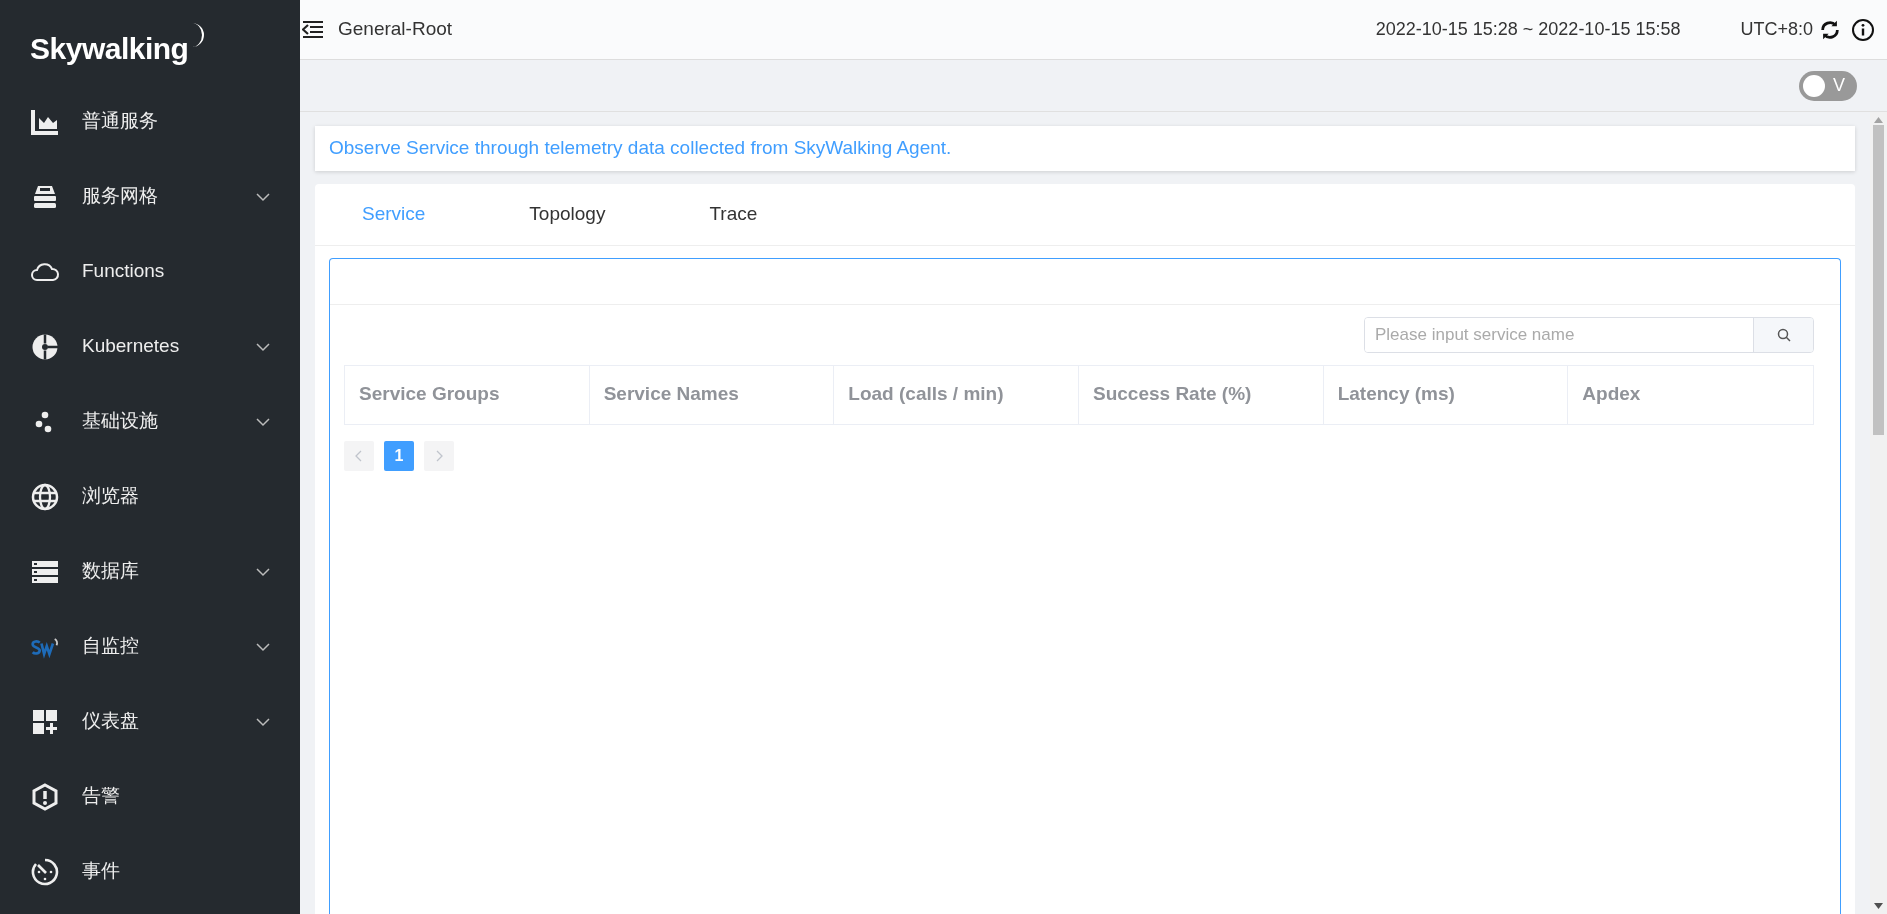 Image resolution: width=1887 pixels, height=914 pixels. Describe the element at coordinates (45, 121) in the screenshot. I see `chart-icon` at that location.